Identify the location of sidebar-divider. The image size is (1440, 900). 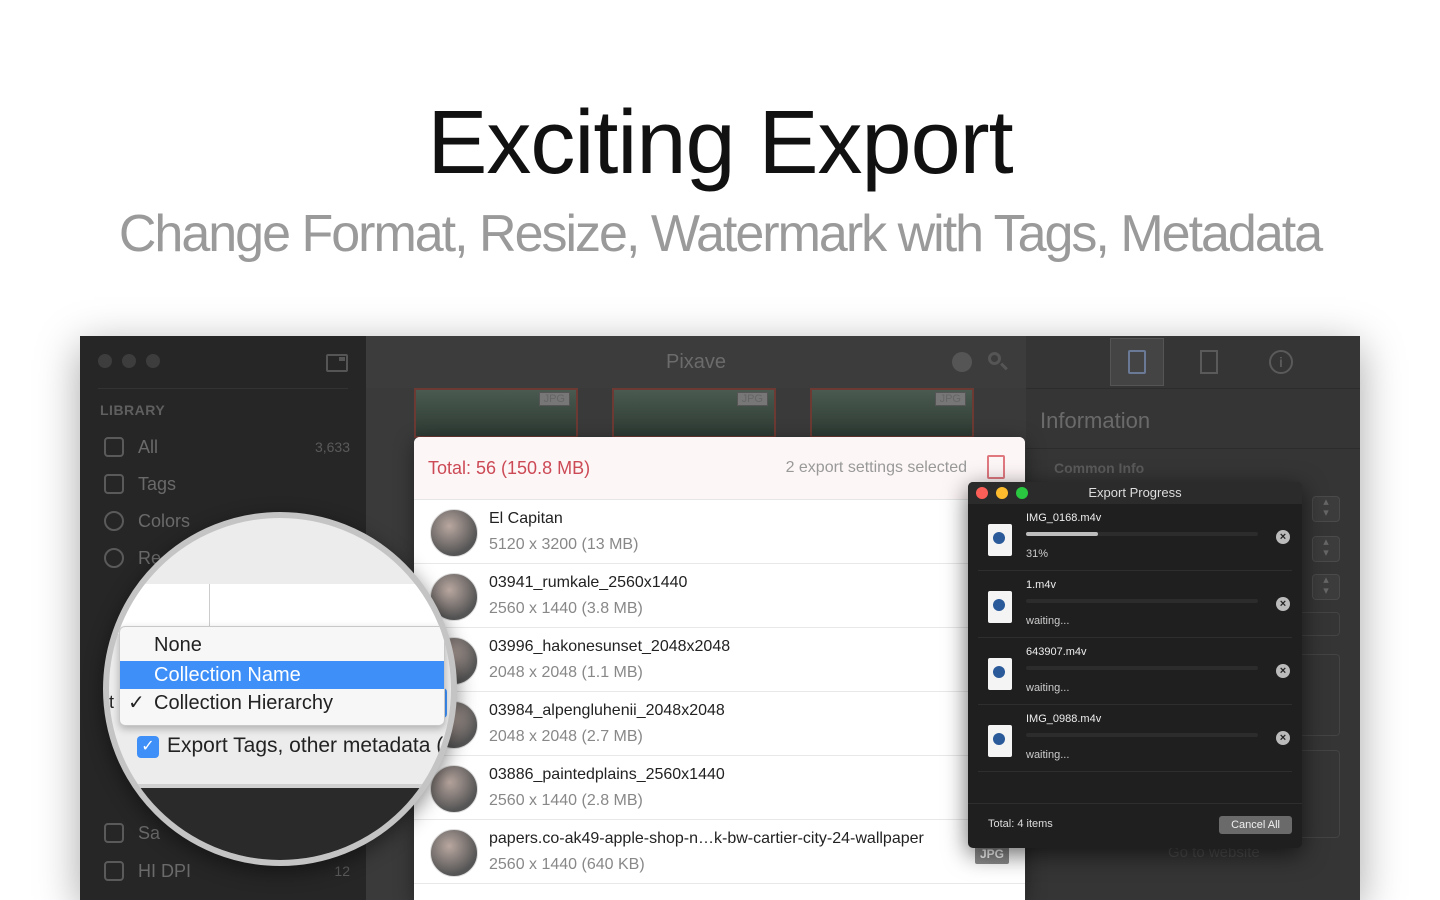
(223, 388).